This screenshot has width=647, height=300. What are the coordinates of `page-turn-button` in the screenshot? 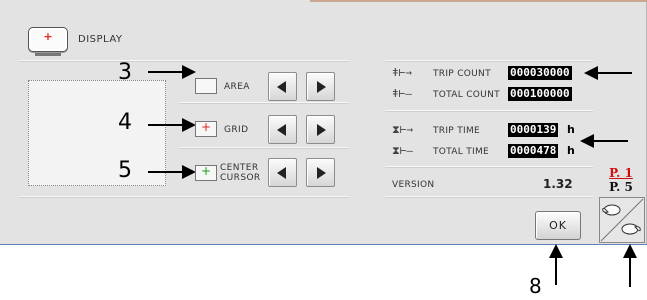 It's located at (622, 220).